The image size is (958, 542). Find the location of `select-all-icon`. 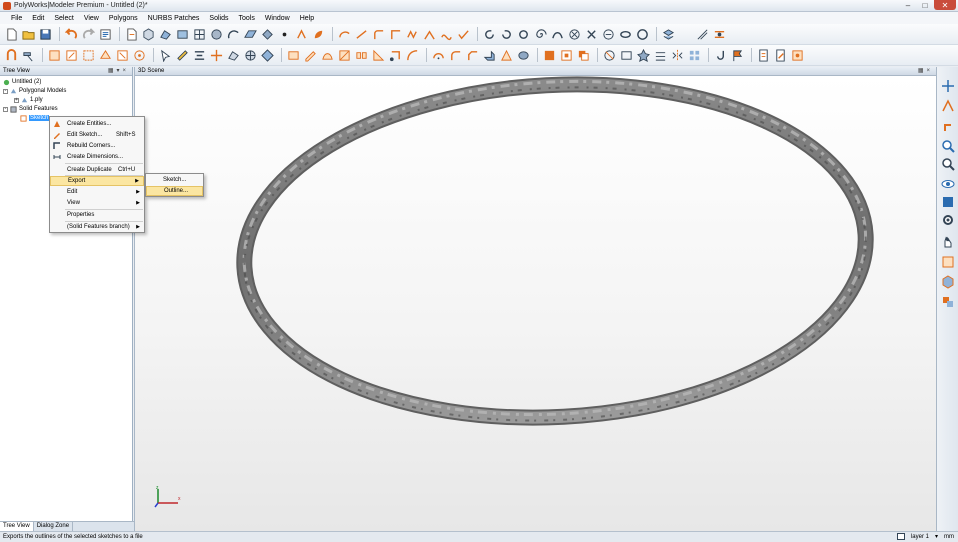

select-all-icon is located at coordinates (54, 55).